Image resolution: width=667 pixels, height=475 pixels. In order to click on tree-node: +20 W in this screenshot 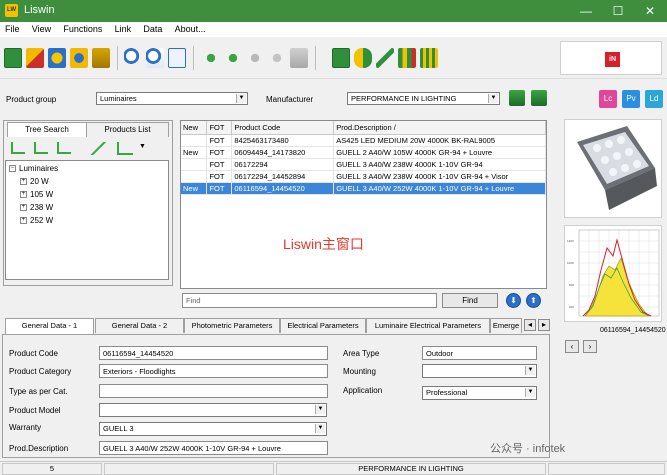, I will do `click(34, 181)`.